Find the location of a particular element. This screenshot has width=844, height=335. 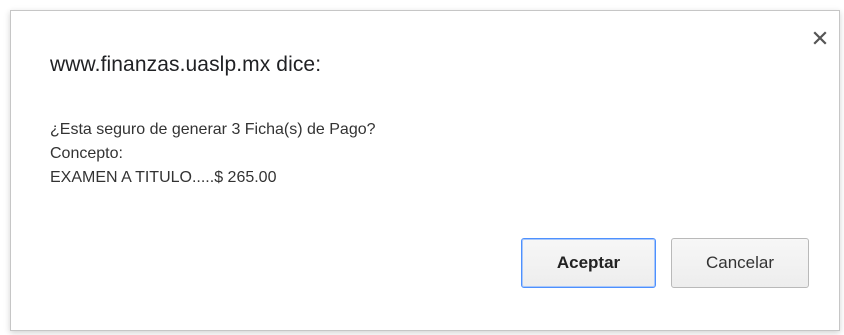

message-line-concept-value: EXAMEN A TITULO.....$ 265.00 is located at coordinates (163, 177).